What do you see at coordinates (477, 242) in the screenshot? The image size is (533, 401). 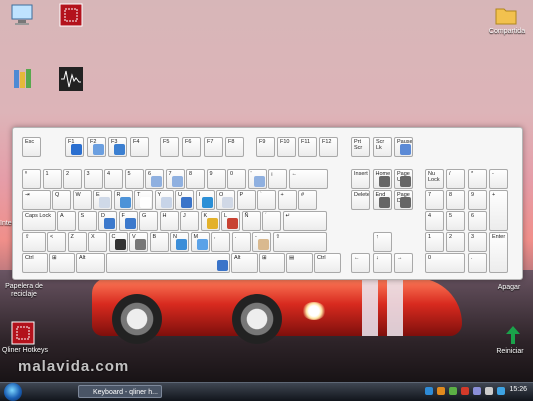 I see `key-numpad-13: 3` at bounding box center [477, 242].